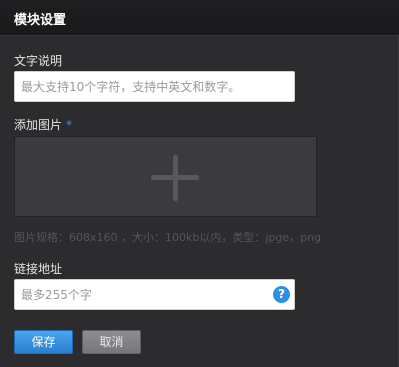 Image resolution: width=399 pixels, height=367 pixels. Describe the element at coordinates (38, 61) in the screenshot. I see `text-desc-label: 文字说明` at that location.